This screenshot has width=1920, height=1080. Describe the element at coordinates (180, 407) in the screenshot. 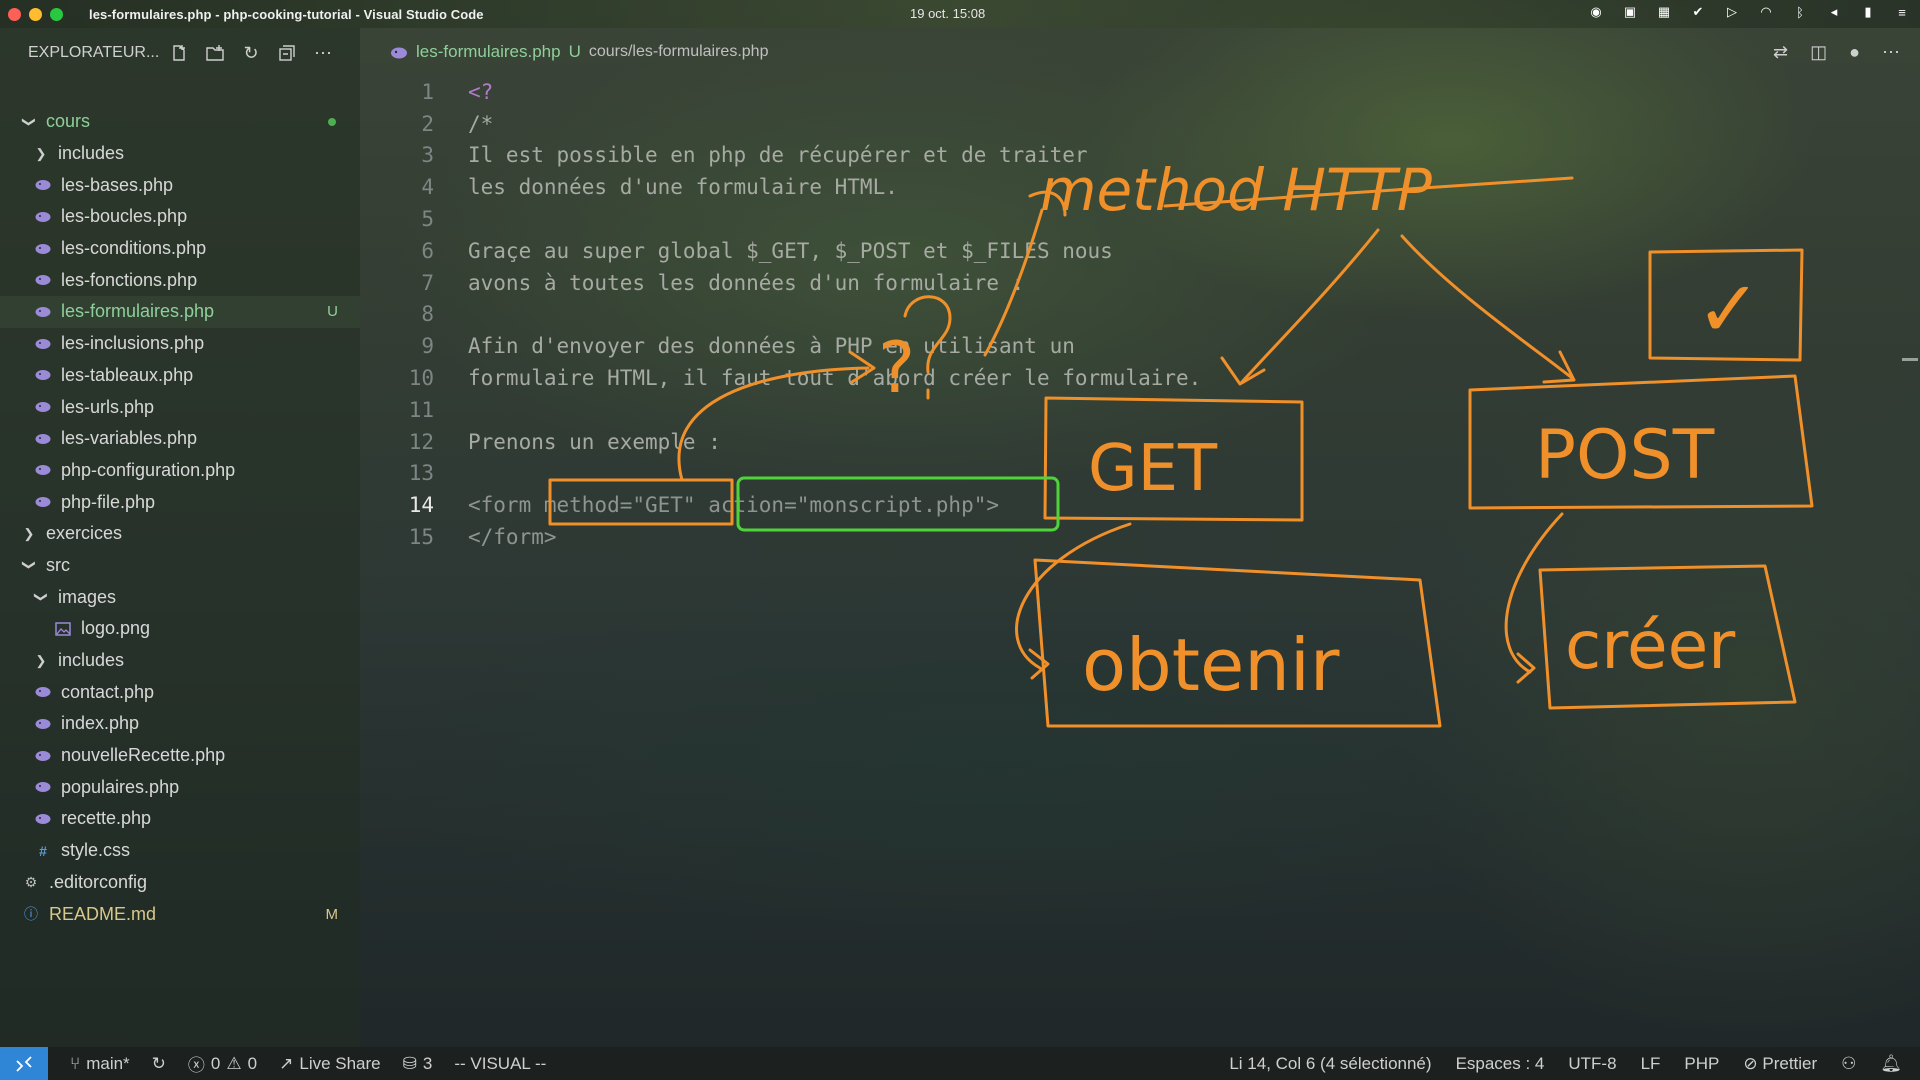

I see `tree-item: les-urls.php` at that location.